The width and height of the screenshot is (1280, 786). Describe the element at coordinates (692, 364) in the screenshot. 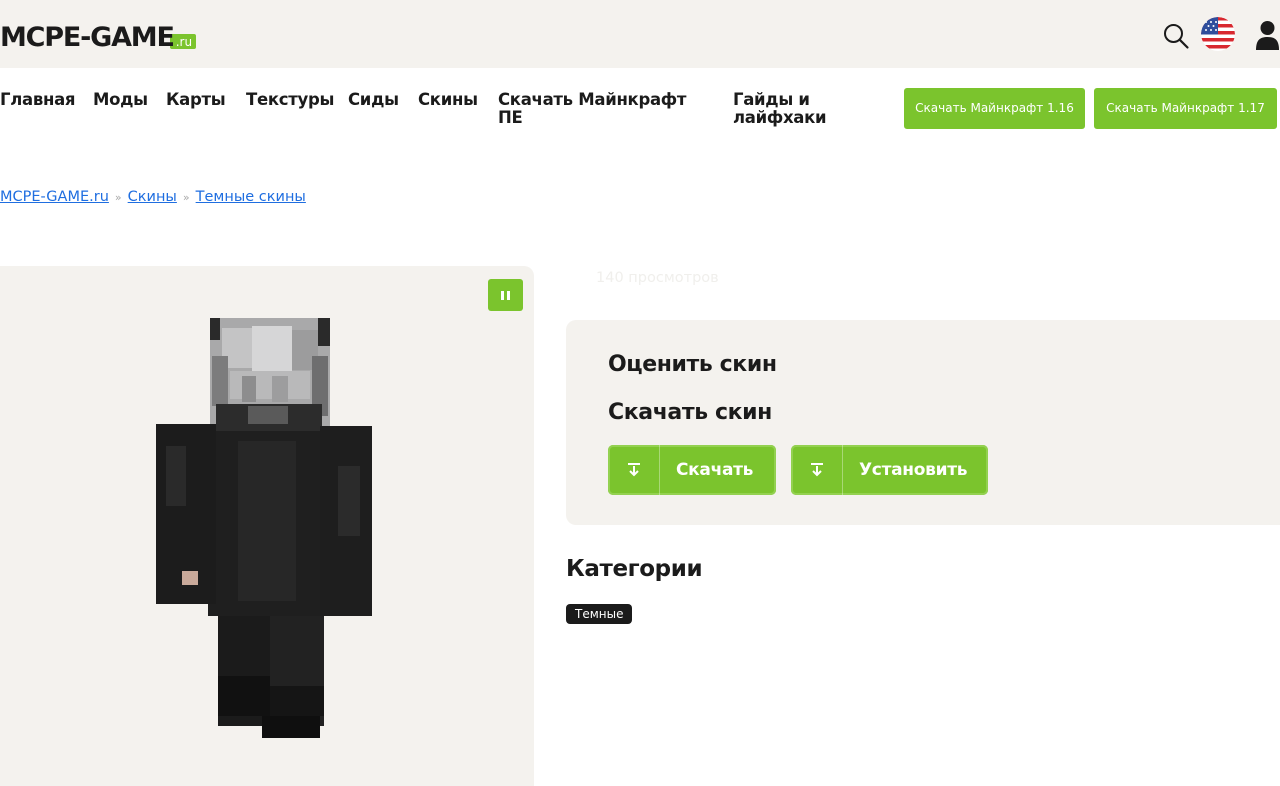

I see `rate-skin-title: Оценить скин` at that location.